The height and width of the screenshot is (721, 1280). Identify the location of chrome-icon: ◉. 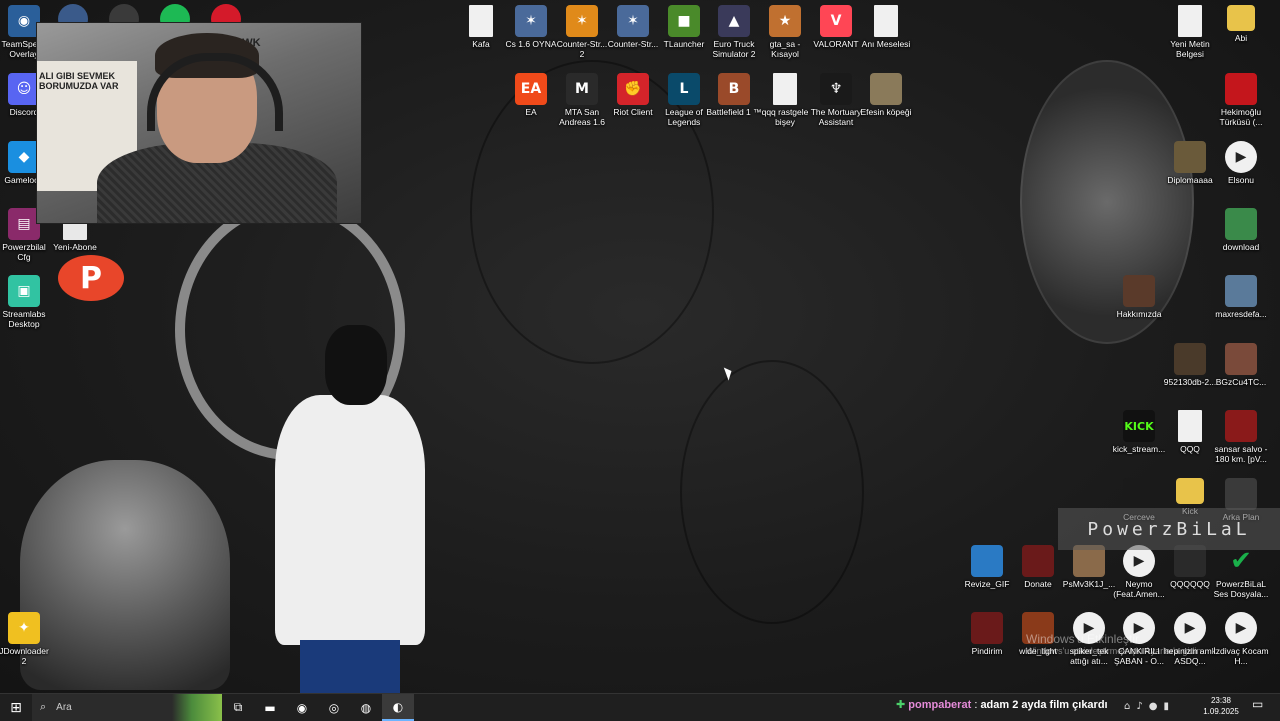
(302, 707).